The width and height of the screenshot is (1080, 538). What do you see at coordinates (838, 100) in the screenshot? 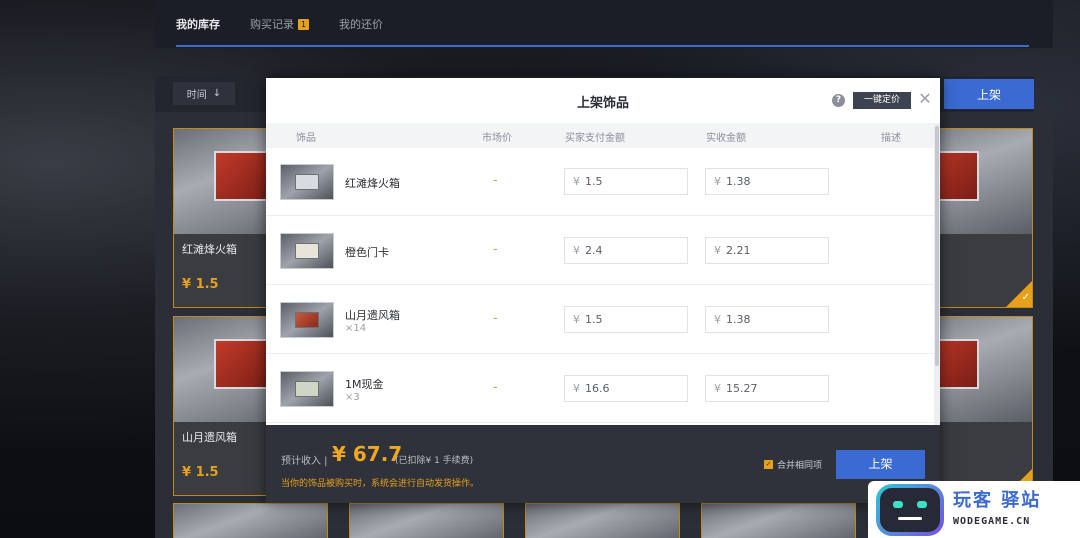
I see `help-icon: ?` at bounding box center [838, 100].